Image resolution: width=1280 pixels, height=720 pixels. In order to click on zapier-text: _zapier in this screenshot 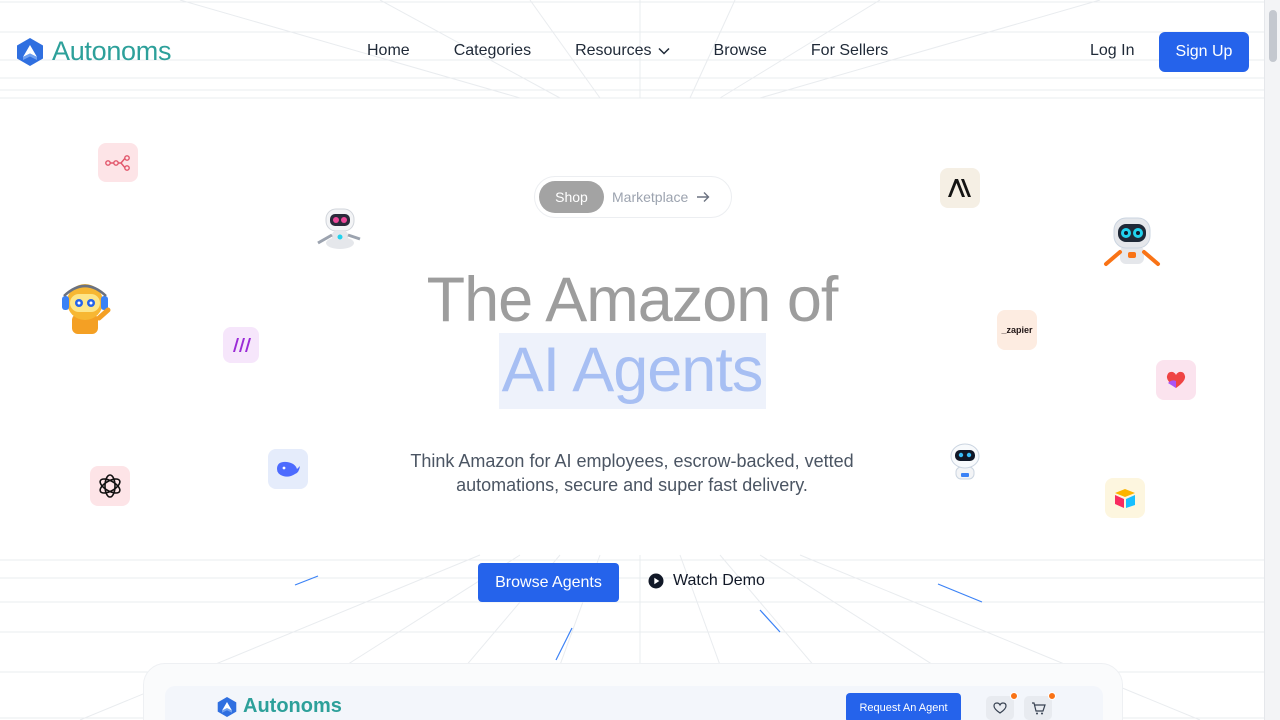, I will do `click(1017, 330)`.